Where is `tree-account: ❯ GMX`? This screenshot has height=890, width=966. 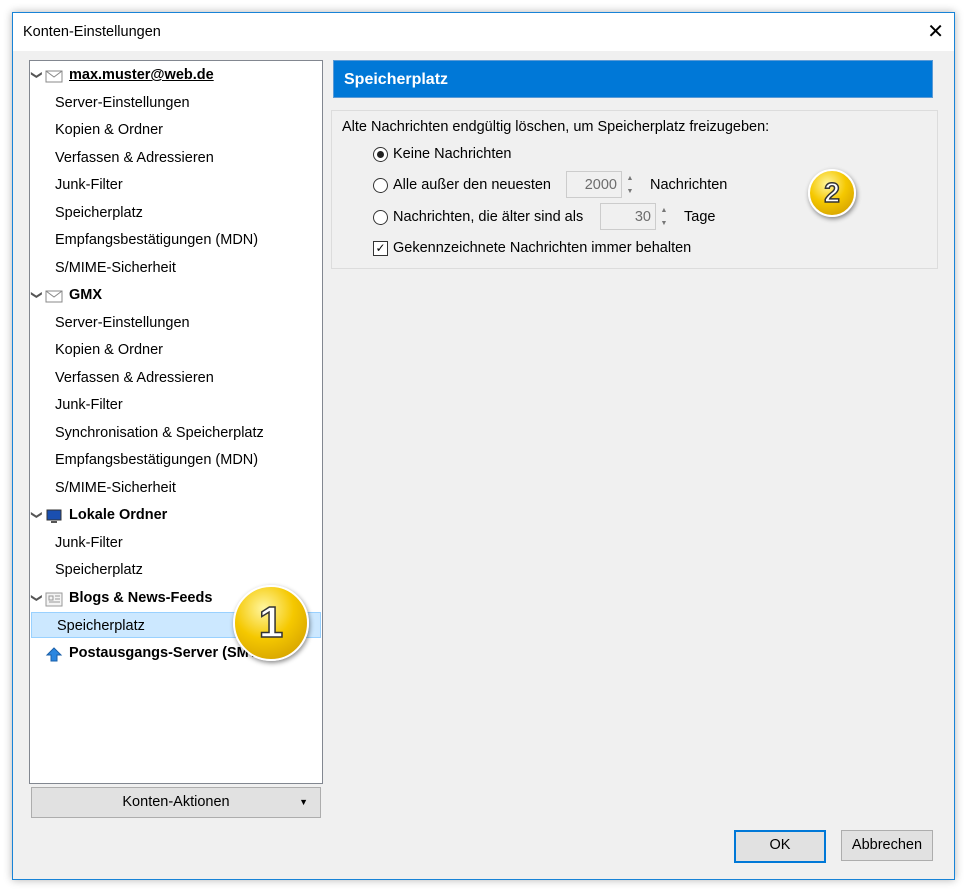 tree-account: ❯ GMX is located at coordinates (176, 295).